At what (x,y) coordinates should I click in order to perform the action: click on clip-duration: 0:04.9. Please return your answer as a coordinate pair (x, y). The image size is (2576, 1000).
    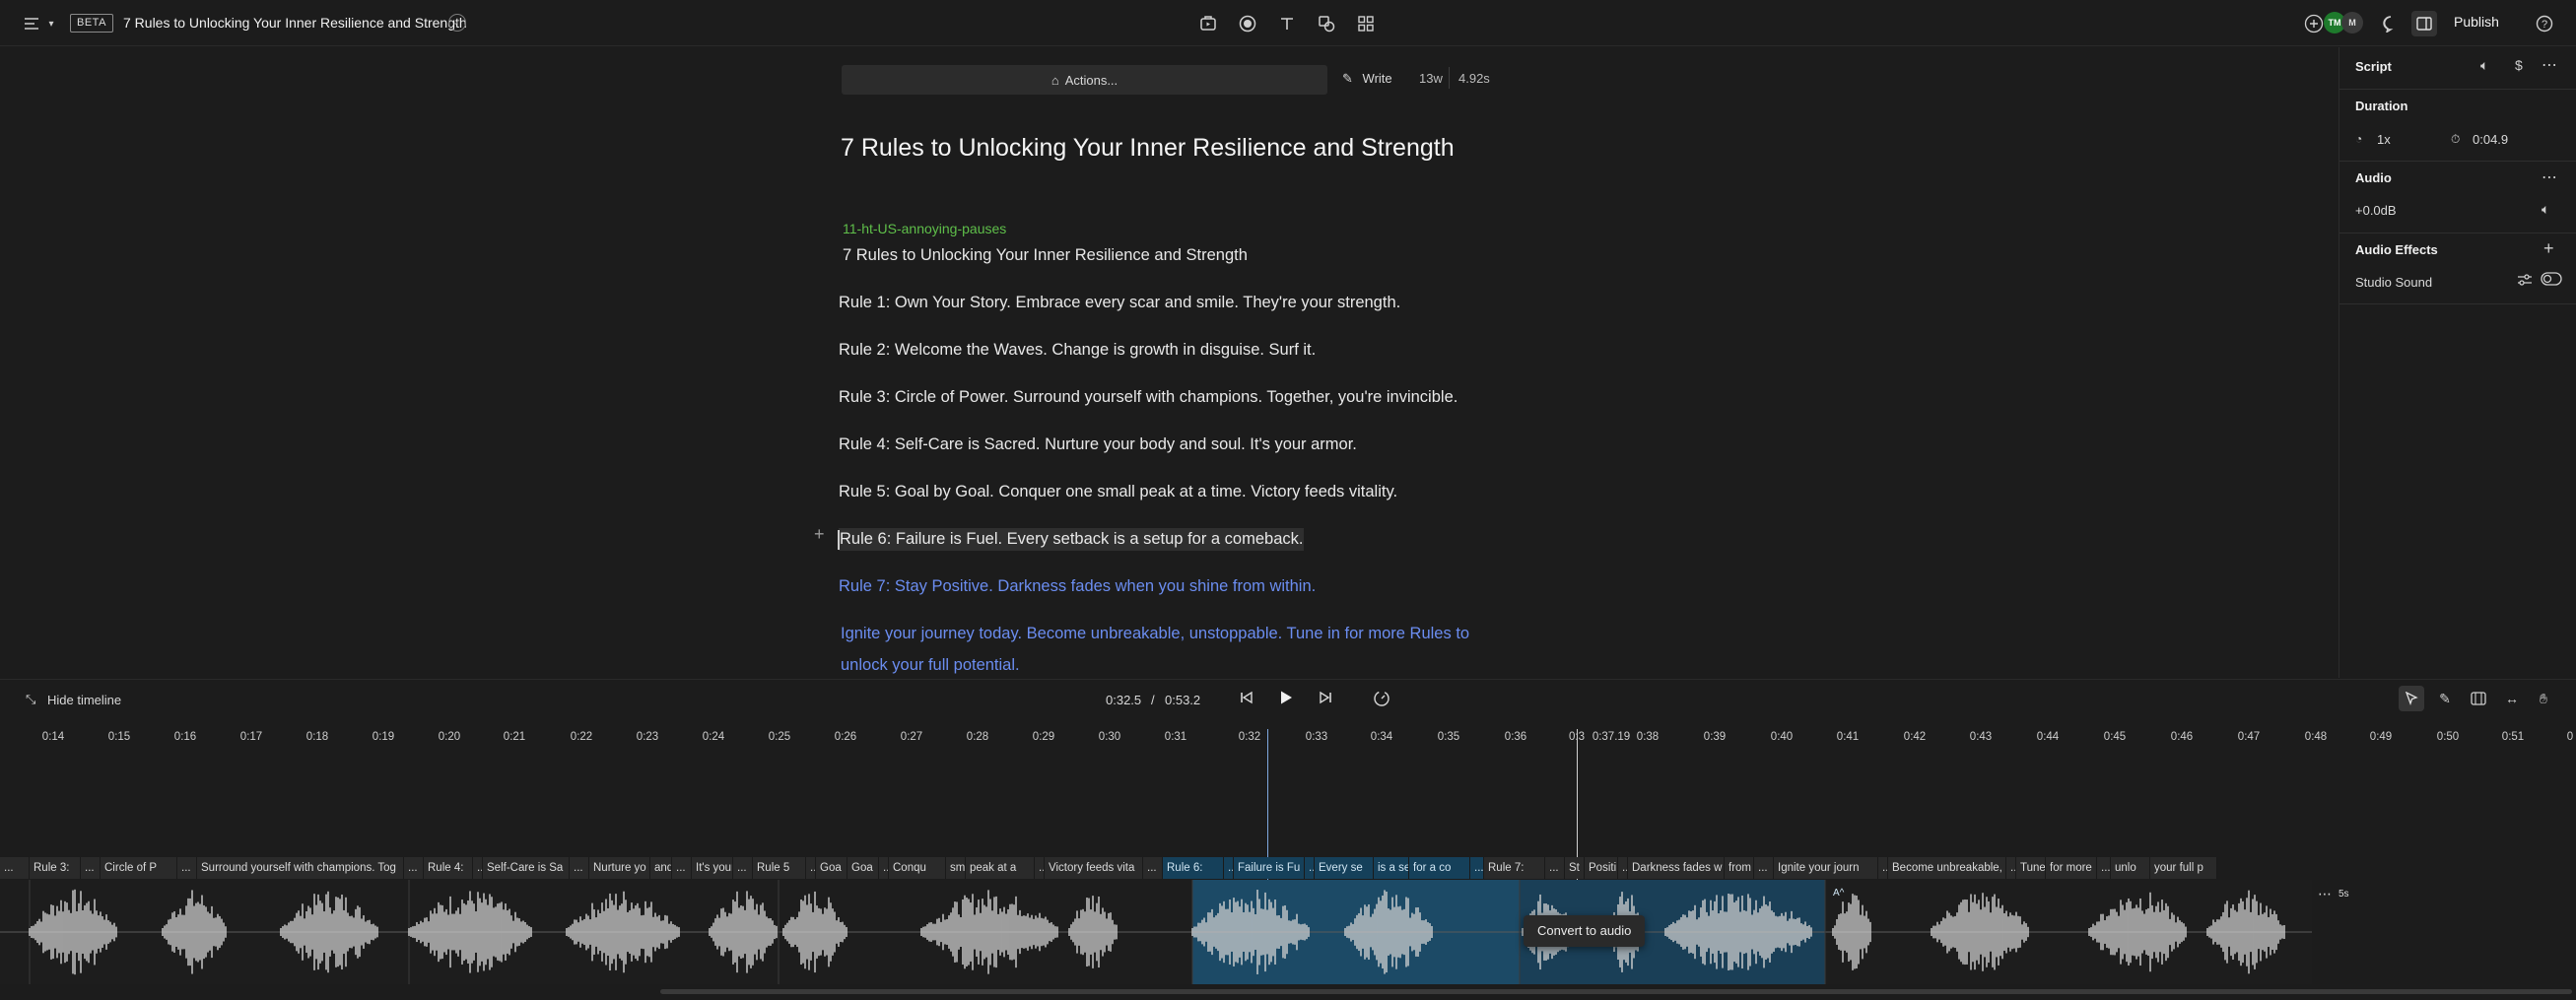
    Looking at the image, I should click on (2490, 139).